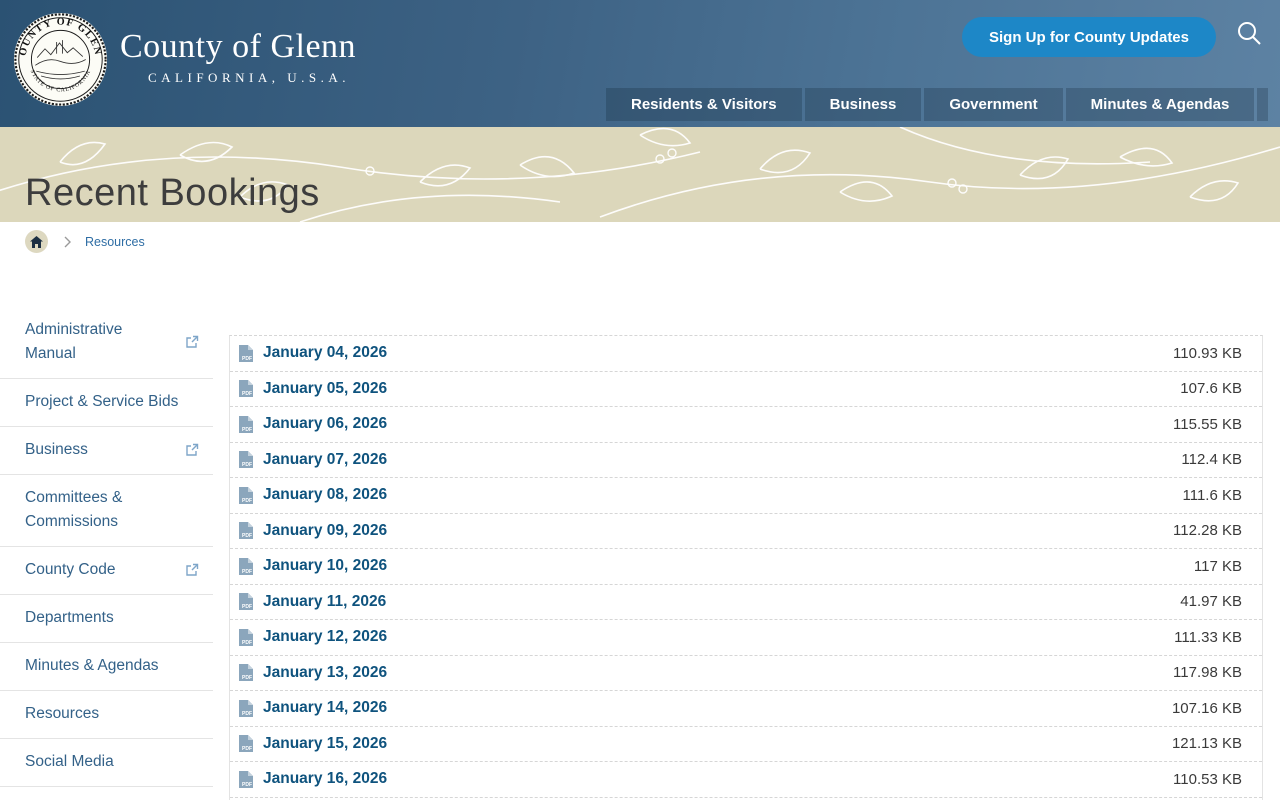  Describe the element at coordinates (60, 59) in the screenshot. I see `county-seal-logo: COUNTY OF GLENN STATE OF CALIFORNIA` at that location.